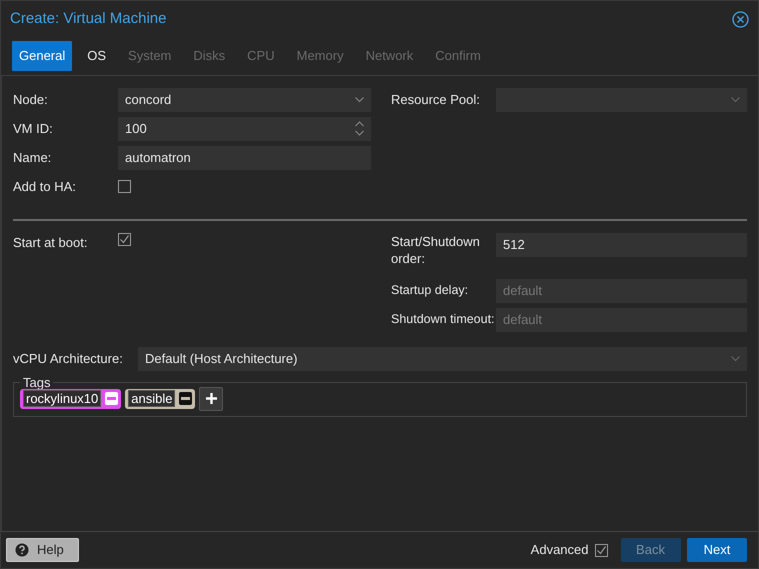 This screenshot has width=759, height=569. I want to click on field-label: Resource Pool:, so click(436, 99).